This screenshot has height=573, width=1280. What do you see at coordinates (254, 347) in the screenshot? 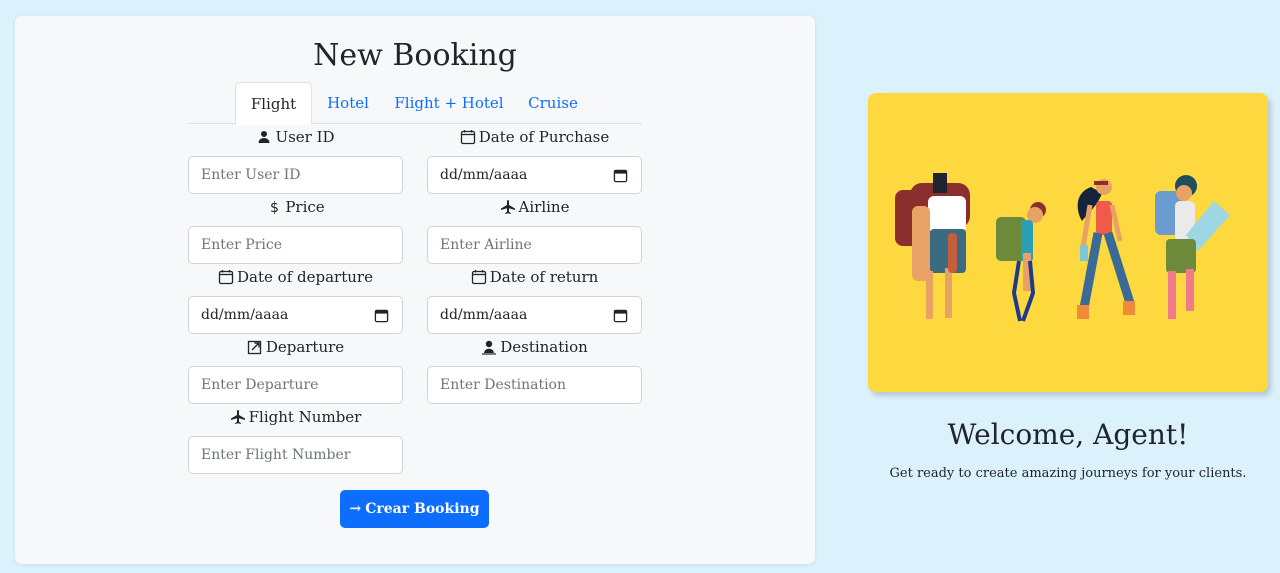
I see `departure-icon` at bounding box center [254, 347].